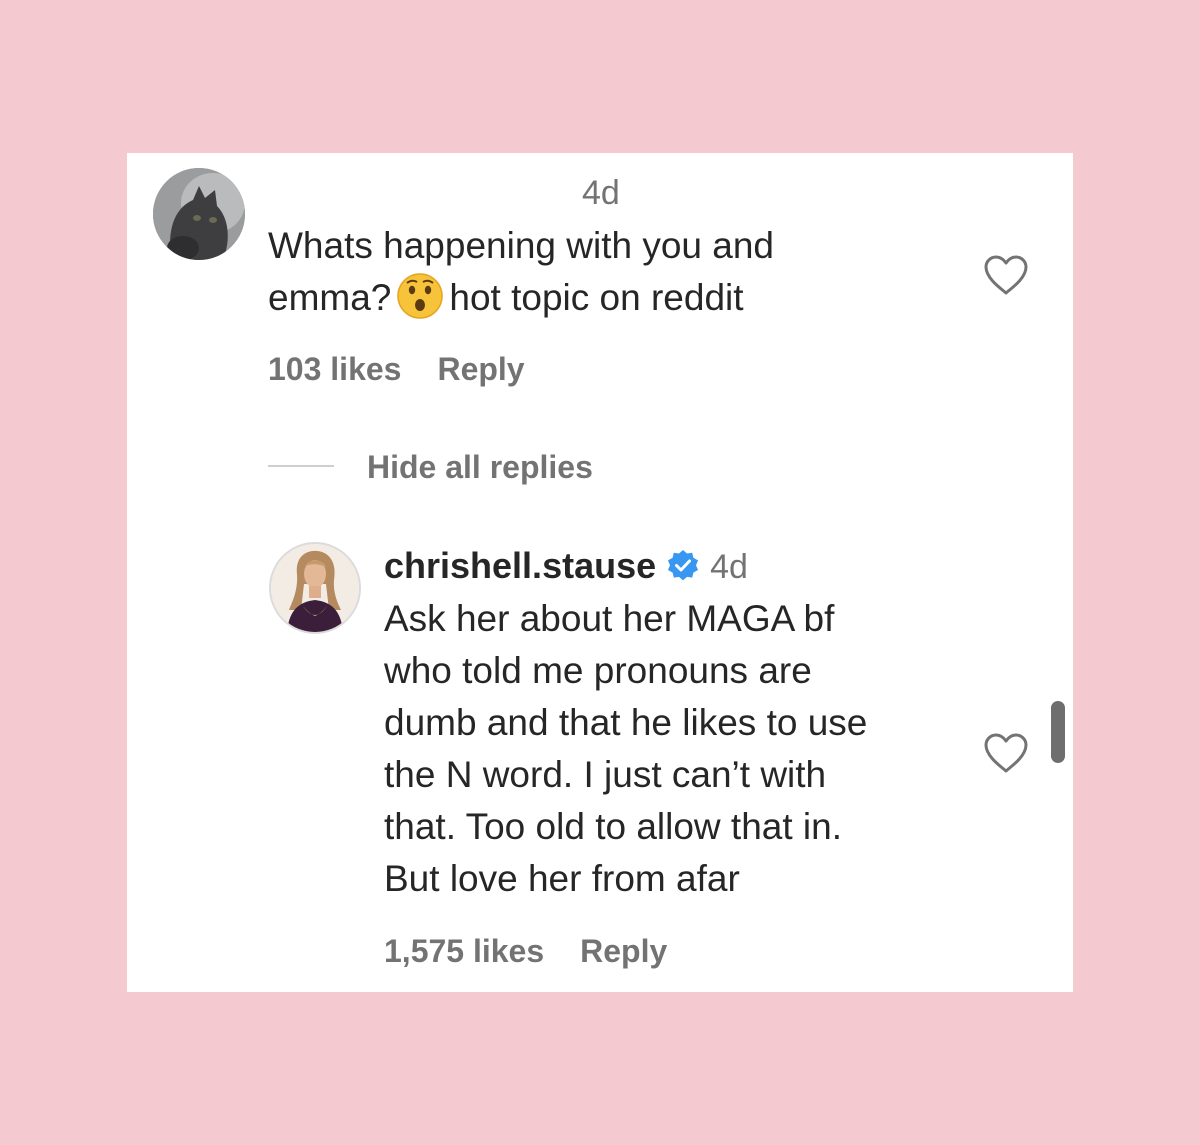 Image resolution: width=1200 pixels, height=1145 pixels. What do you see at coordinates (609, 618) in the screenshot?
I see `reply-text-line: Ask her about her MAGA bf` at bounding box center [609, 618].